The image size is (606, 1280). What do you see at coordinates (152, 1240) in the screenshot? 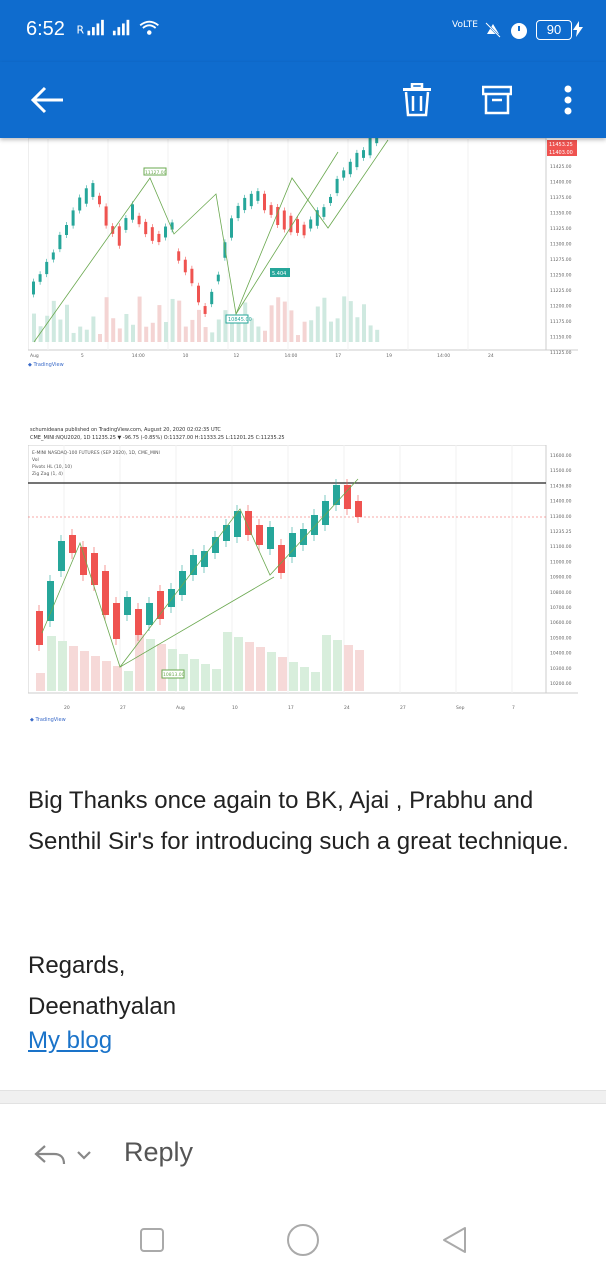
I see `square-icon` at bounding box center [152, 1240].